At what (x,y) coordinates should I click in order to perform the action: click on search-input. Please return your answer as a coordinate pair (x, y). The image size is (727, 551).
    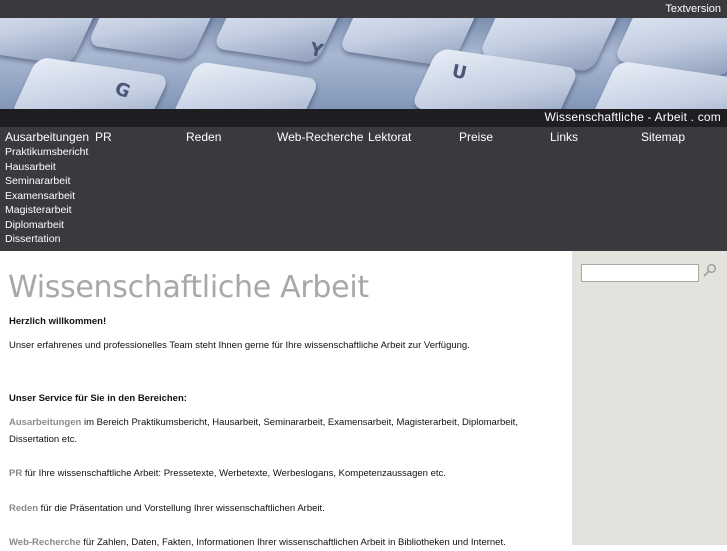
    Looking at the image, I should click on (640, 273).